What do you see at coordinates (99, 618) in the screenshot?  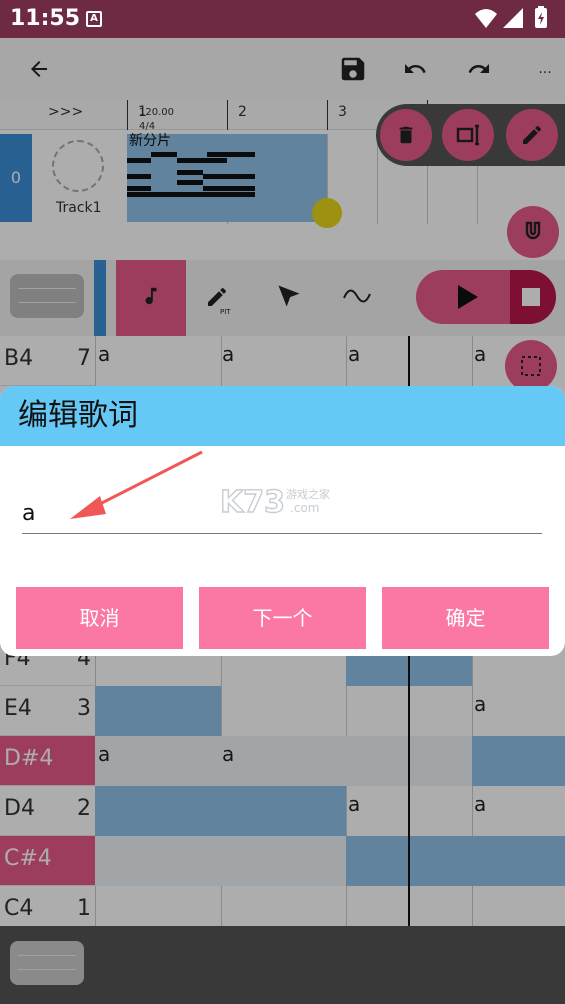 I see `cancel-button: 取消` at bounding box center [99, 618].